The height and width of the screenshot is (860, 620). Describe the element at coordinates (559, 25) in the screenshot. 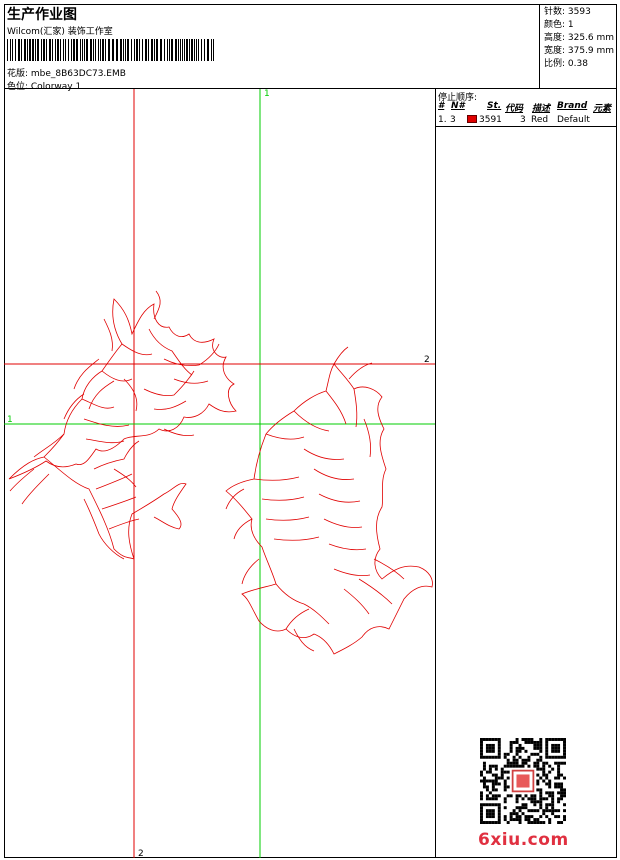

I see `color-count: 颜色: 1` at that location.